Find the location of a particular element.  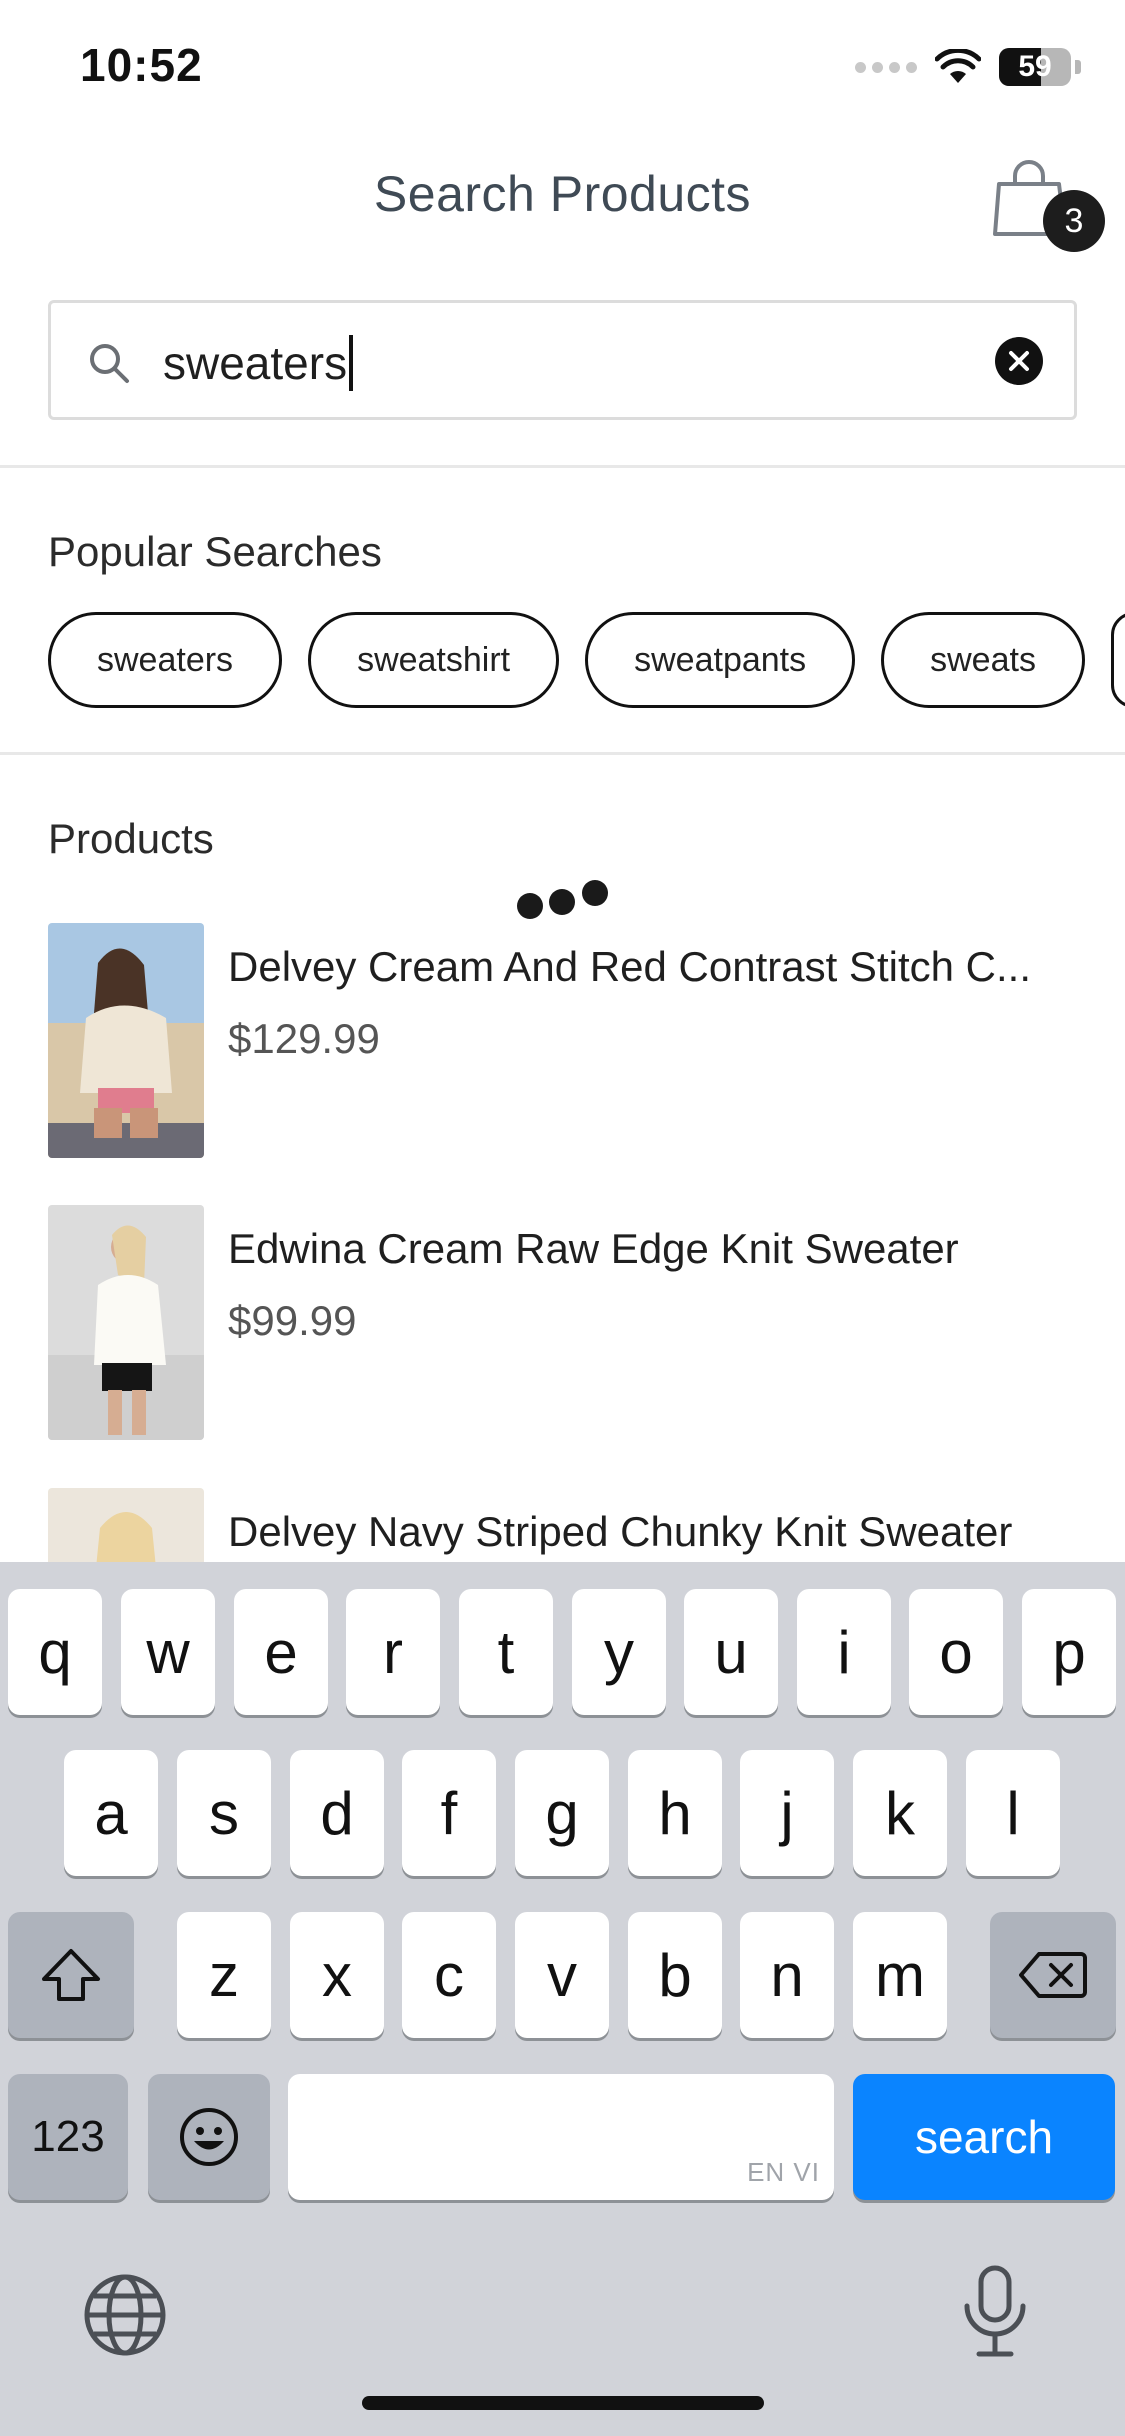

key-h: h is located at coordinates (675, 1813).